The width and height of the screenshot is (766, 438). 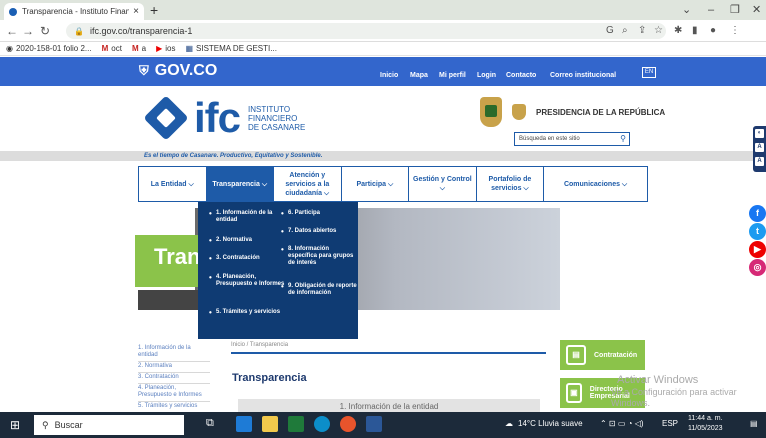 What do you see at coordinates (759, 147) in the screenshot?
I see `font-decrease-icon: A` at bounding box center [759, 147].